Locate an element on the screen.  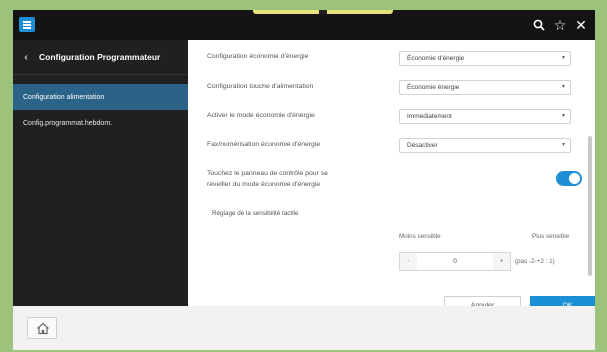
sidebar-item-weekly-program: Config.programmat.hebdom. is located at coordinates (100, 123).